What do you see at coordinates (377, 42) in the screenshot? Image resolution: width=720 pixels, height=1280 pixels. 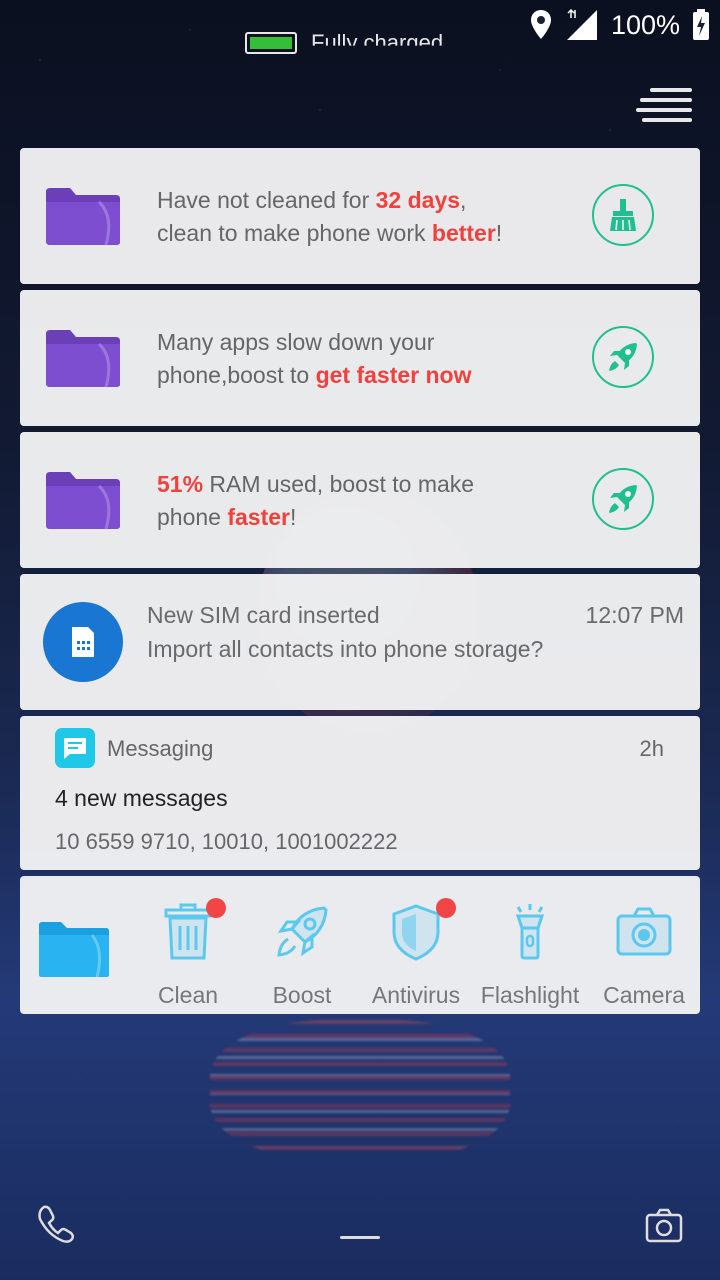 I see `charging-text: Fully charged` at bounding box center [377, 42].